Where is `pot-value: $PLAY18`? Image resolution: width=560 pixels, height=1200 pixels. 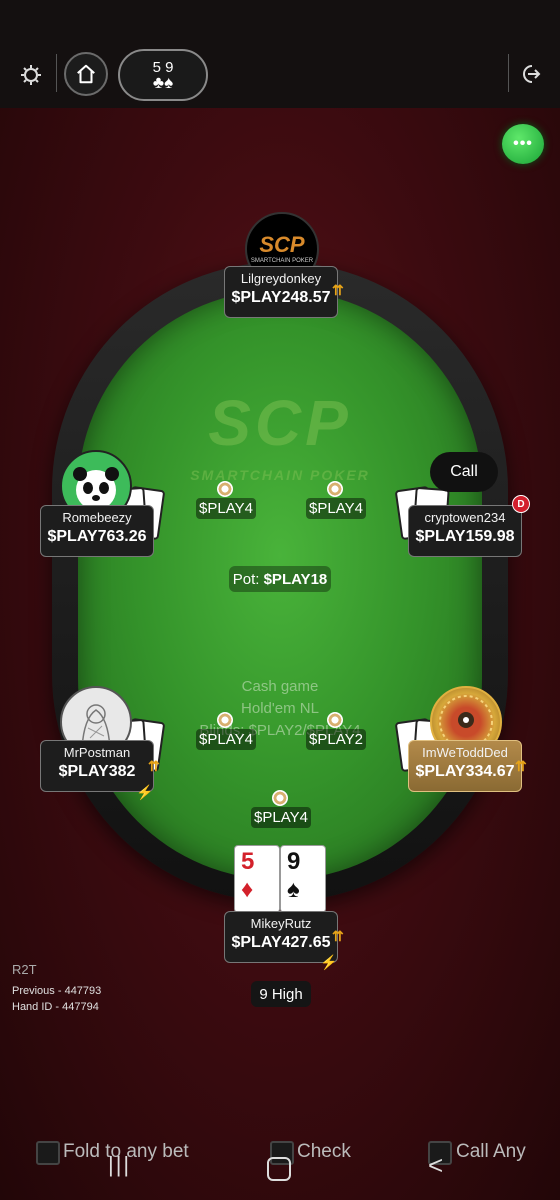 pot-value: $PLAY18 is located at coordinates (295, 579).